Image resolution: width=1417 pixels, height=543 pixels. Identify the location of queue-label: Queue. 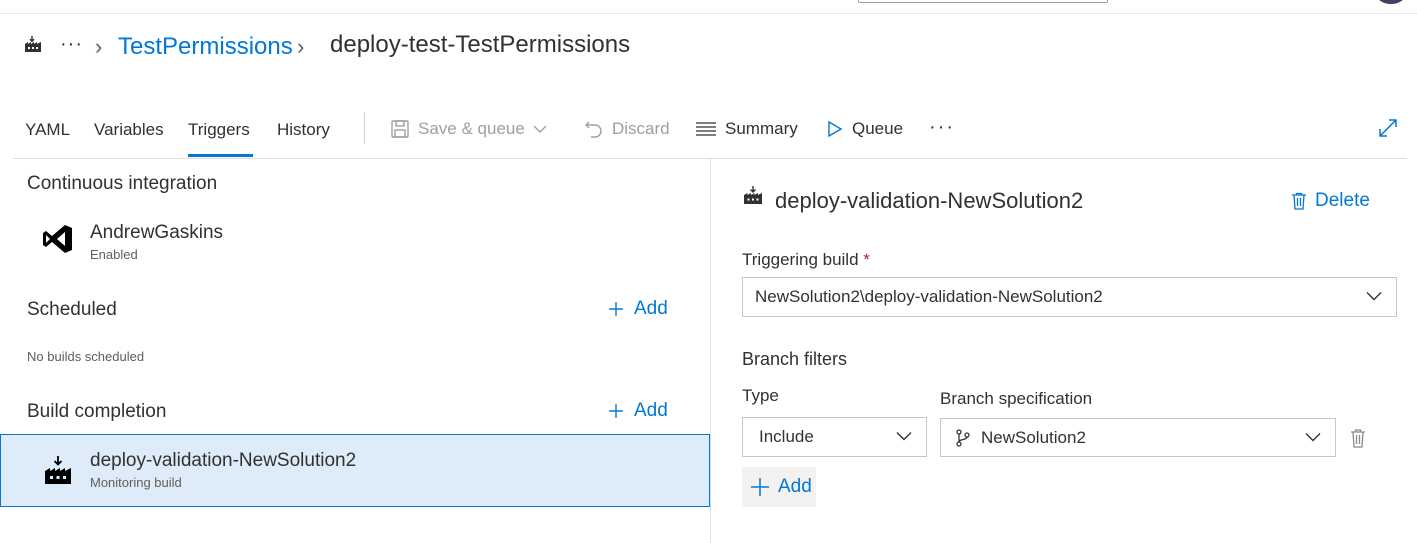
(878, 128).